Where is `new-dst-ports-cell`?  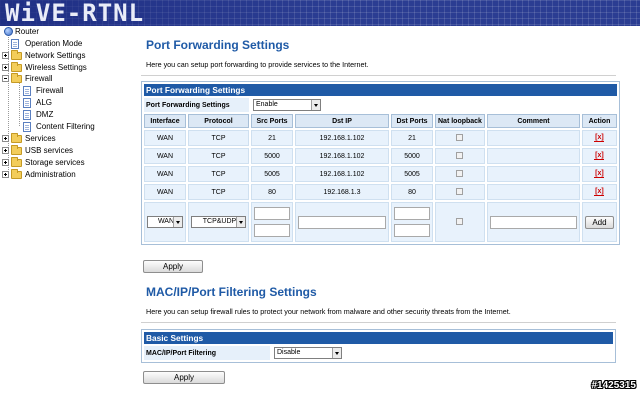 new-dst-ports-cell is located at coordinates (412, 222).